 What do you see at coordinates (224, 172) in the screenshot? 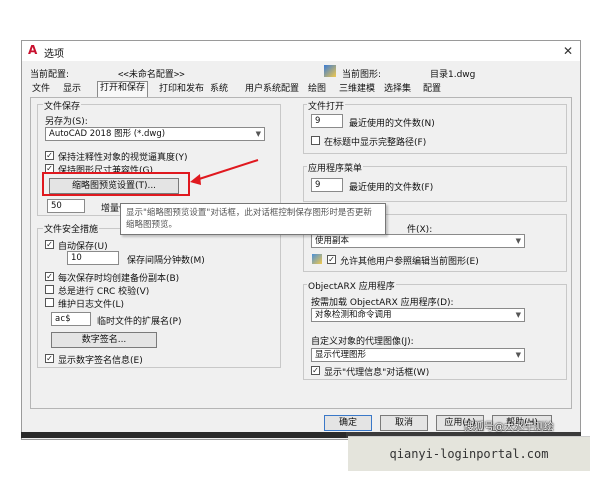
I see `annotation-arrow-icon` at bounding box center [224, 172].